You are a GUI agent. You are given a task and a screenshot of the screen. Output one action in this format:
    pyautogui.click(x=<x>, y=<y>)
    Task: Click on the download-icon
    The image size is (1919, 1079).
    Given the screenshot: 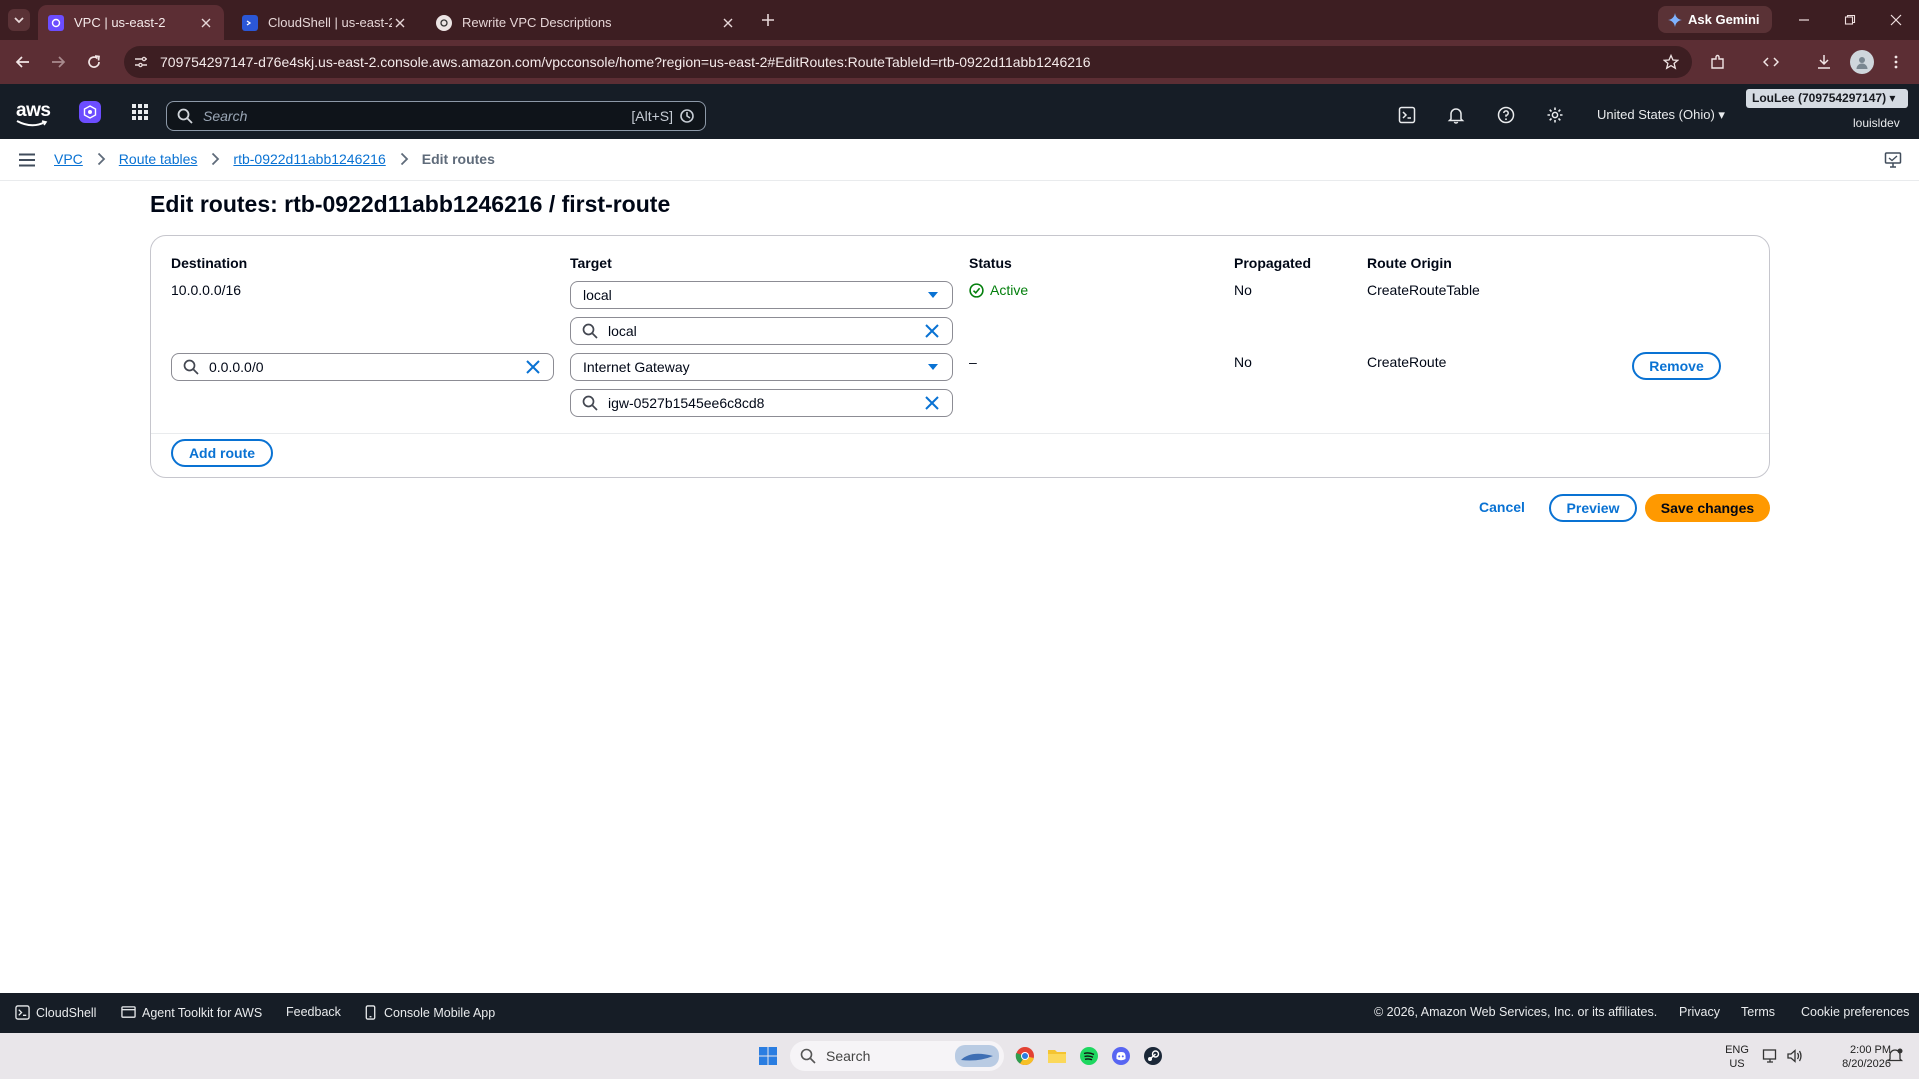 What is the action you would take?
    pyautogui.click(x=1824, y=62)
    